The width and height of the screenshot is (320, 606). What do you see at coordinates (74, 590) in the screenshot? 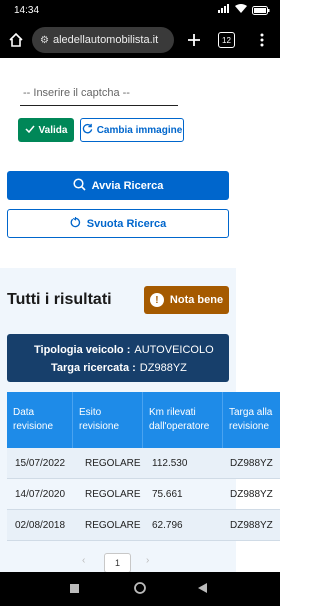
I see `recents-icon` at bounding box center [74, 590].